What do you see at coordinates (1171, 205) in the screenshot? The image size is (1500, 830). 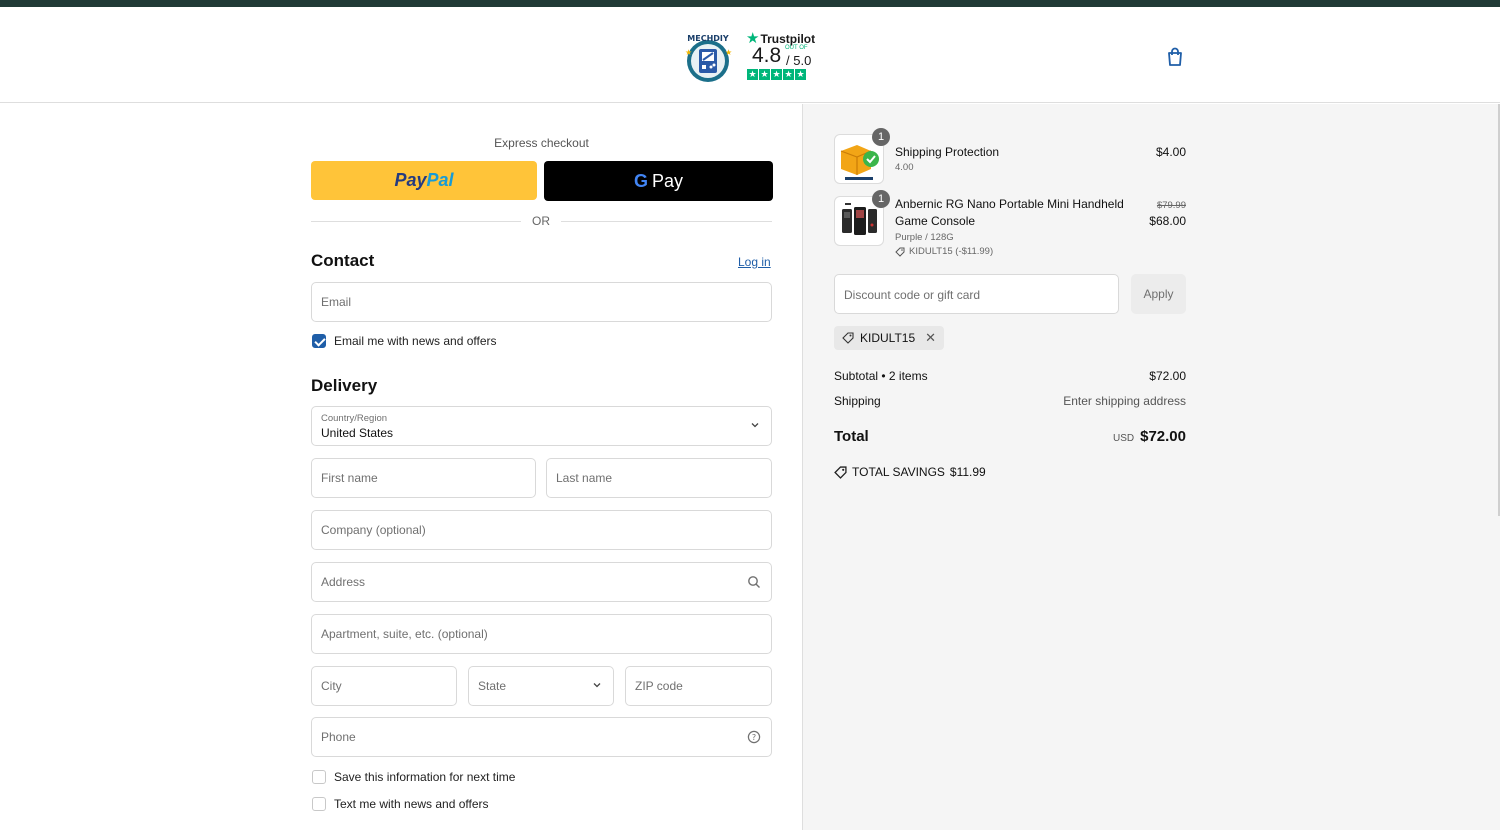 I see `item-old-price: $79.99` at bounding box center [1171, 205].